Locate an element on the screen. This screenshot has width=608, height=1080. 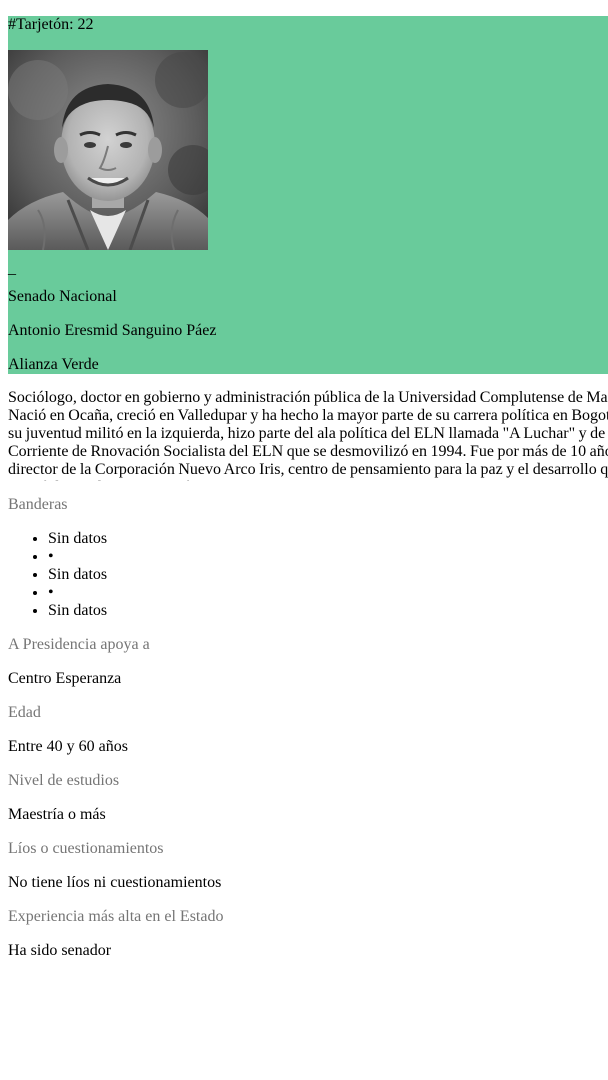
education-label: Nivel de estudios is located at coordinates (64, 780).